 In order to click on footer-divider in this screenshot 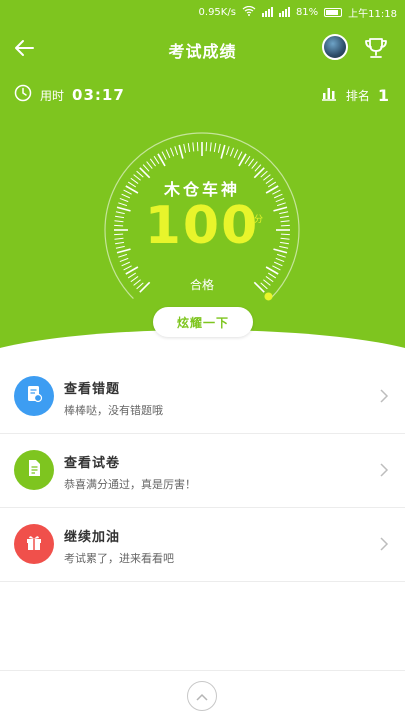, I will do `click(202, 670)`.